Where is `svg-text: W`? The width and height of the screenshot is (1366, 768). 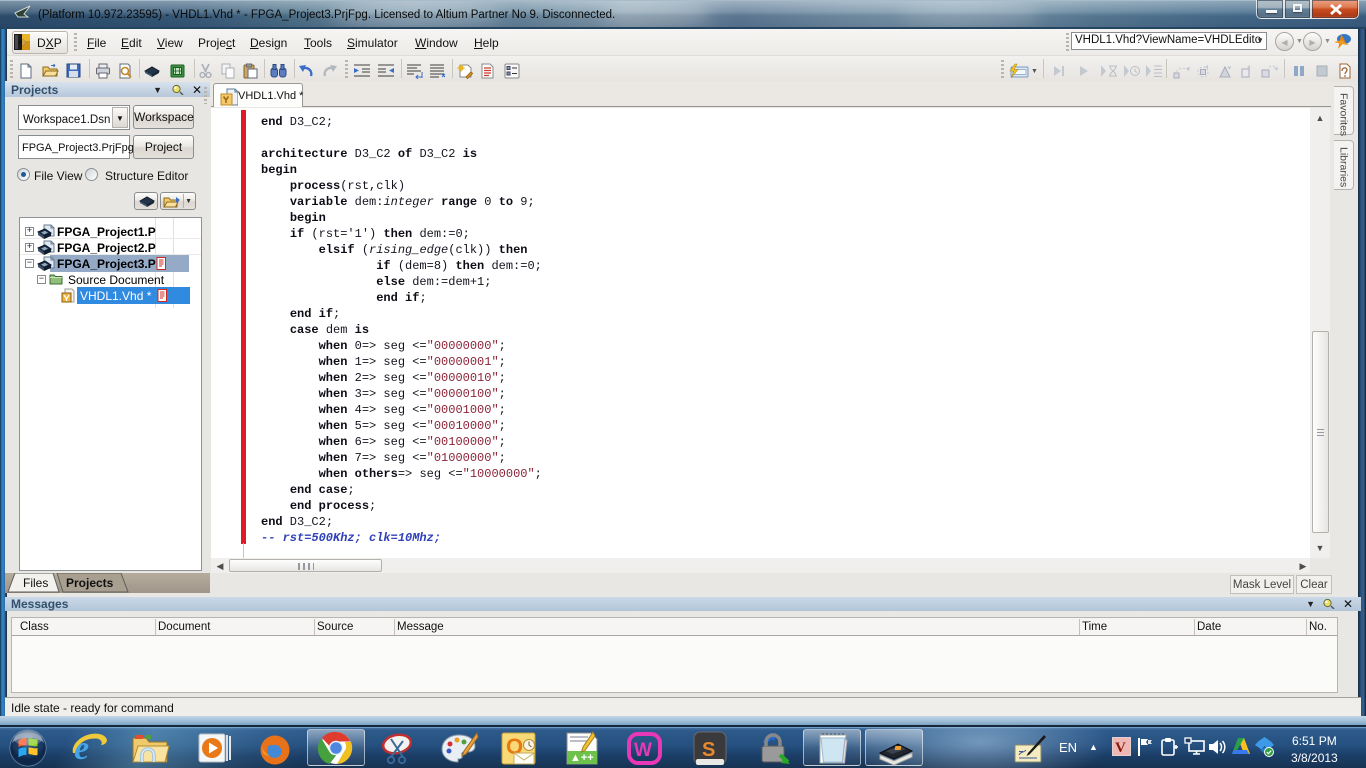
svg-text: W is located at coordinates (643, 750).